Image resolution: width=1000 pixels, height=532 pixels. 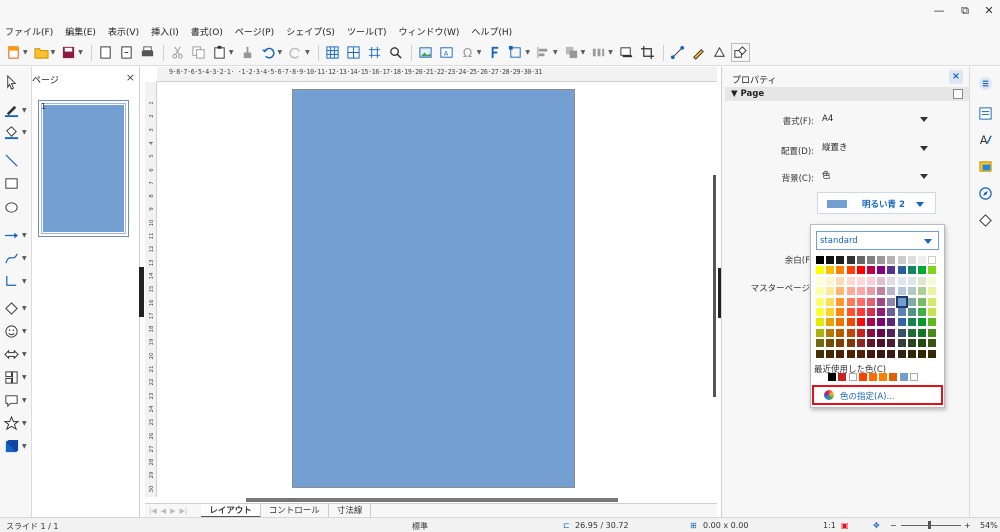 I want to click on menu-page: ページ(P), so click(x=254, y=31).